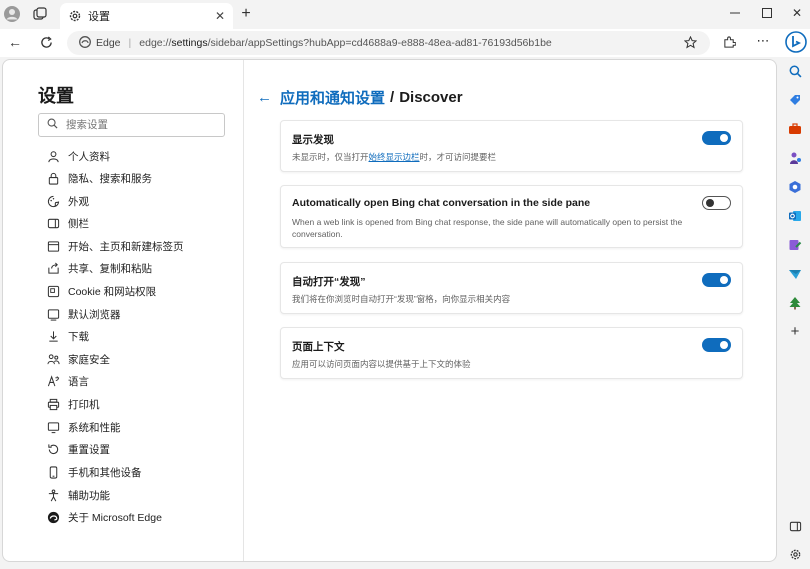  Describe the element at coordinates (767, 13) in the screenshot. I see `maximize-icon` at that location.